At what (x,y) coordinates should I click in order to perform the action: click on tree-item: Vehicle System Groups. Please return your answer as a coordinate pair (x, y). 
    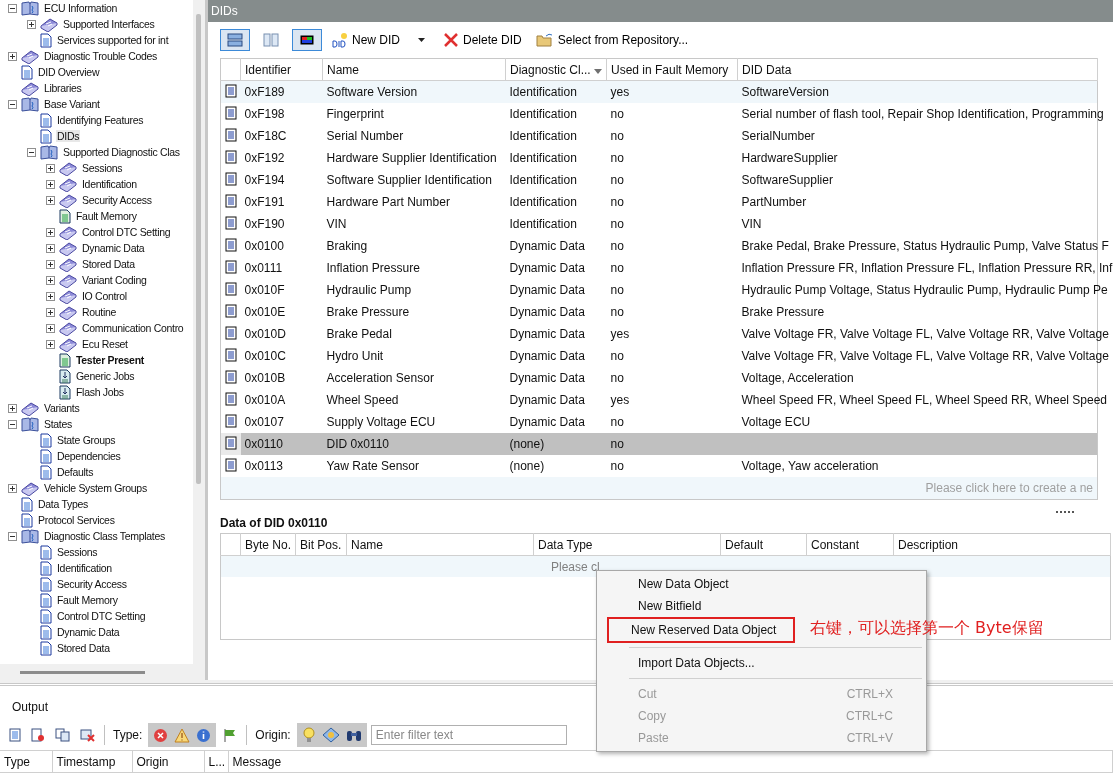
    Looking at the image, I should click on (95, 488).